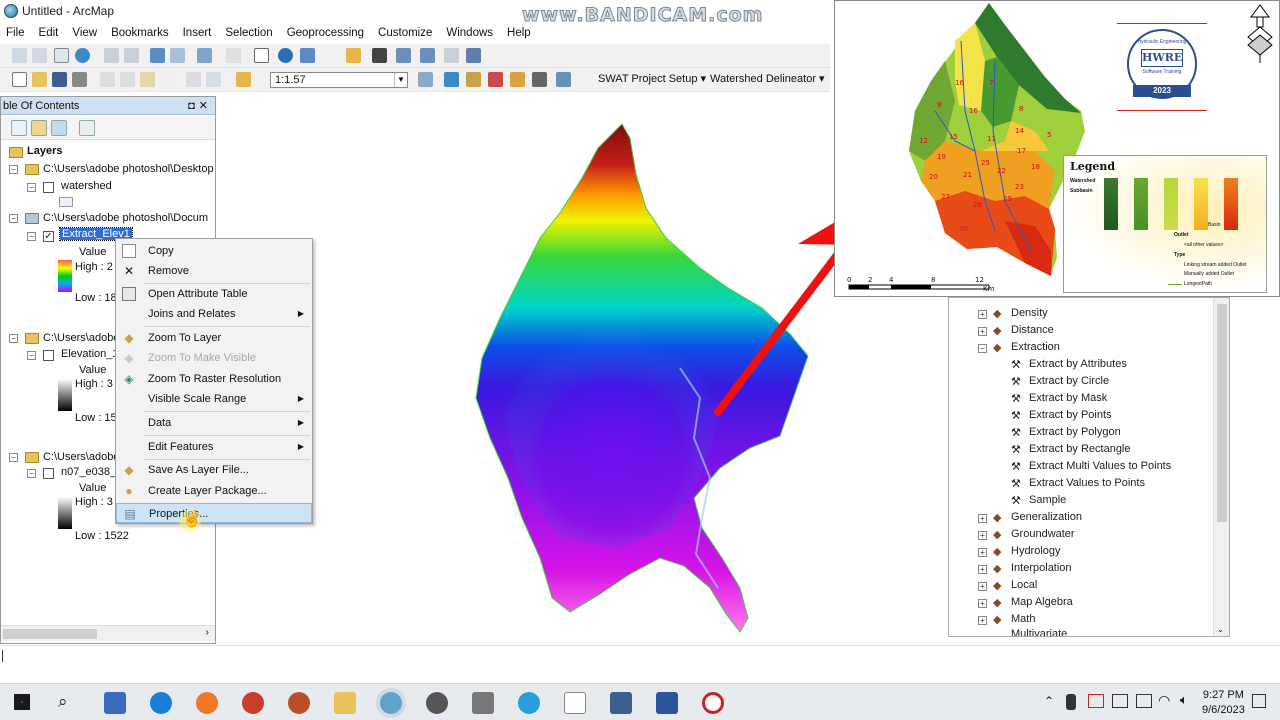  What do you see at coordinates (563, 79) in the screenshot?
I see `model-builder-icon` at bounding box center [563, 79].